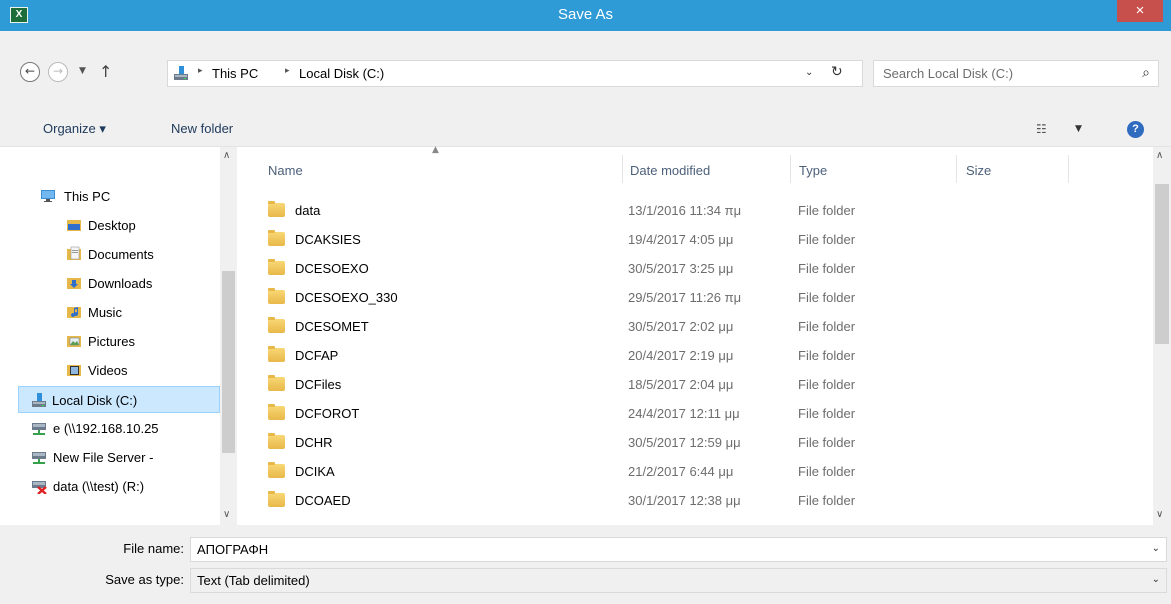  I want to click on navigation-scrollbar: ∧ ∨, so click(228, 336).